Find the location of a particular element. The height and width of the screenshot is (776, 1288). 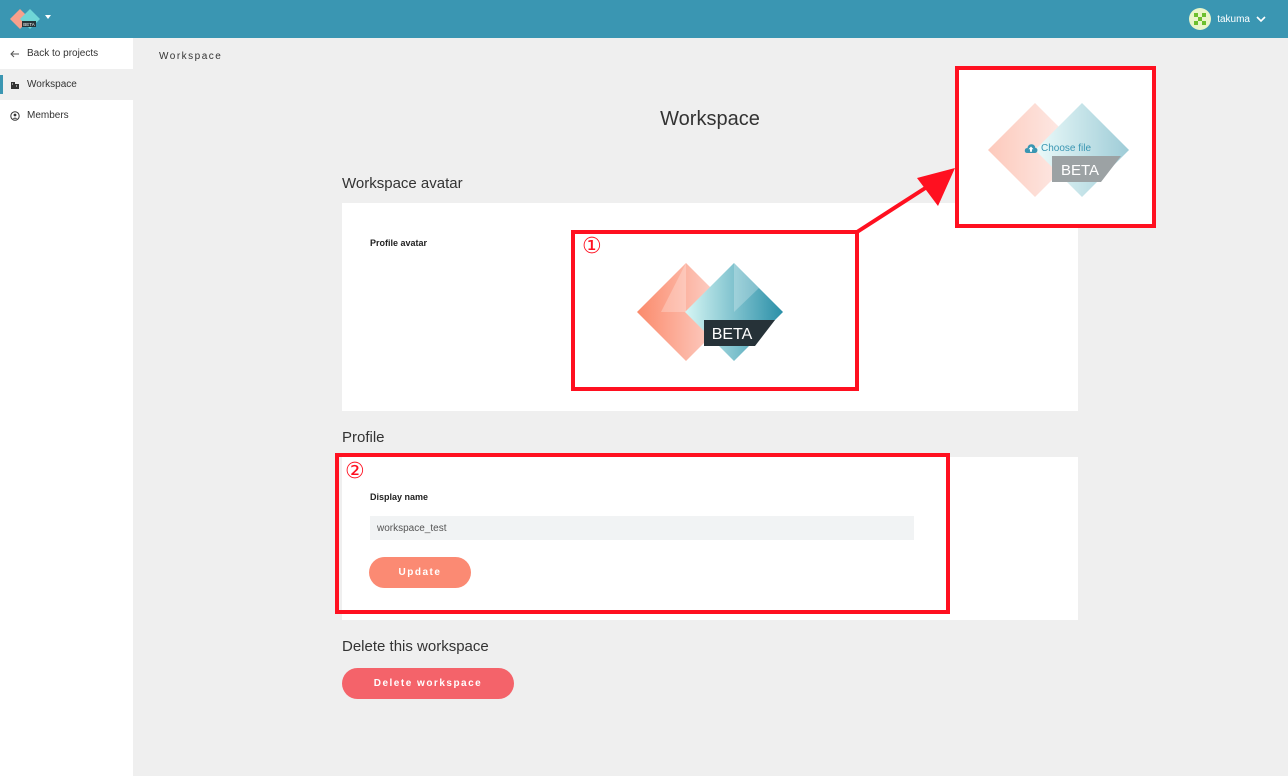

breadcrumb: Workspace is located at coordinates (191, 56).